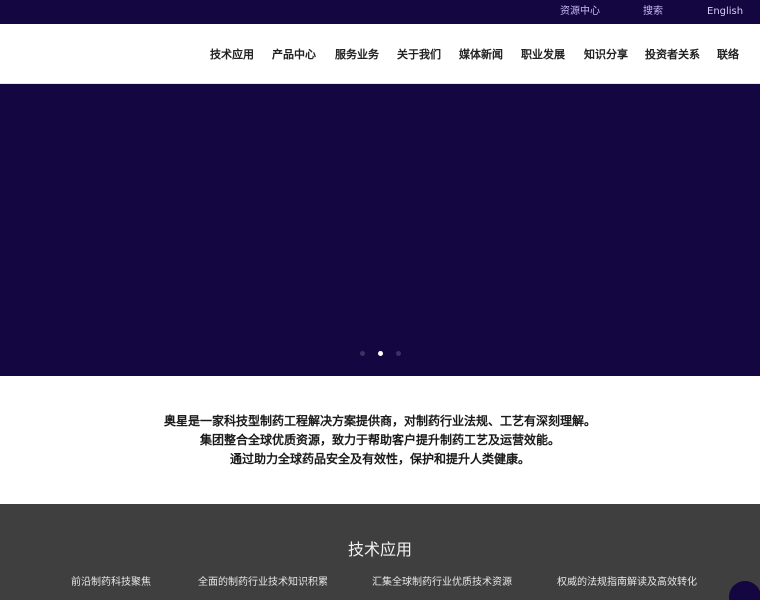  I want to click on search-link: 搜索, so click(653, 12).